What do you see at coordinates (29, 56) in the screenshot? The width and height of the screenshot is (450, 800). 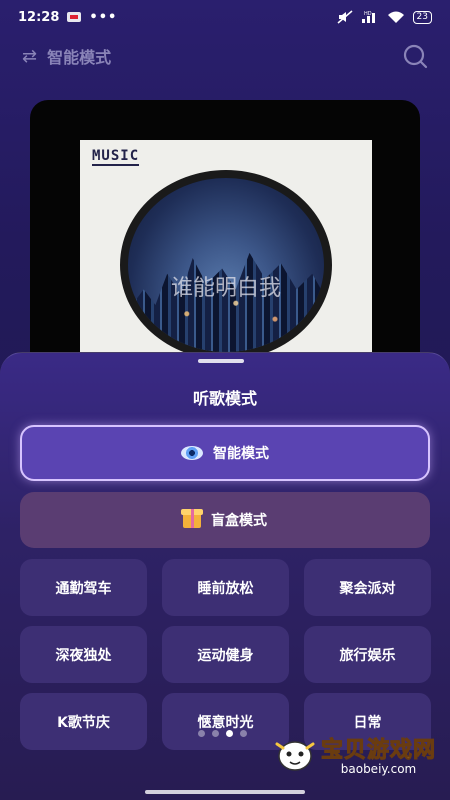 I see `switch-mode-icon: ⇄` at bounding box center [29, 56].